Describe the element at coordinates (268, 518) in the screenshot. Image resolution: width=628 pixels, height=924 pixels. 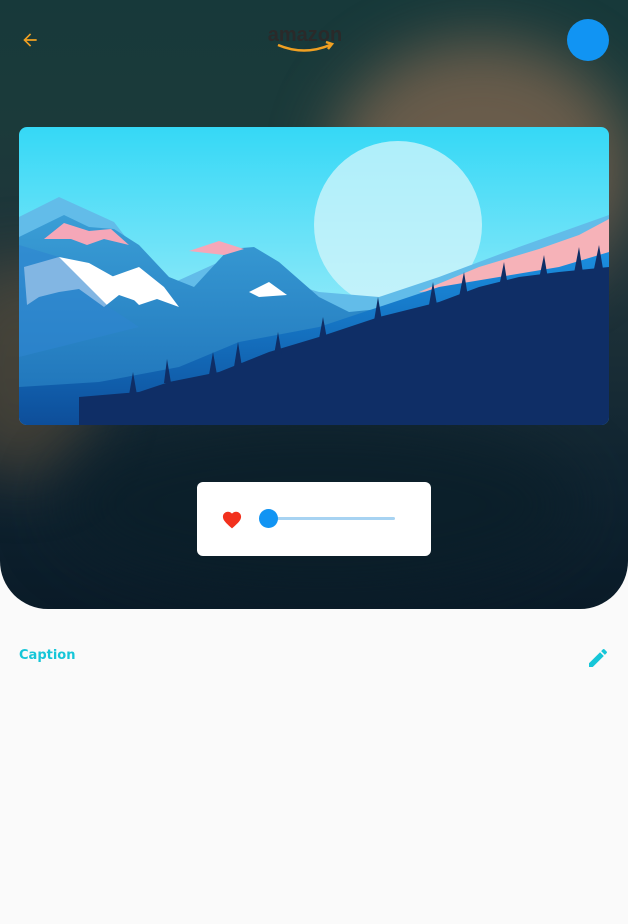
I see `progress-thumb` at that location.